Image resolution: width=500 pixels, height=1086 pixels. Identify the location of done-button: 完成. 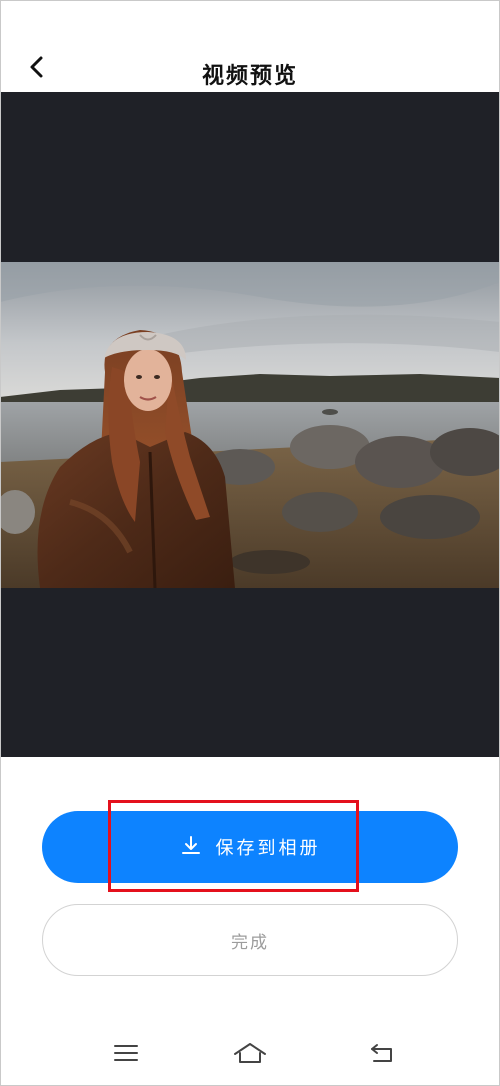
(250, 940).